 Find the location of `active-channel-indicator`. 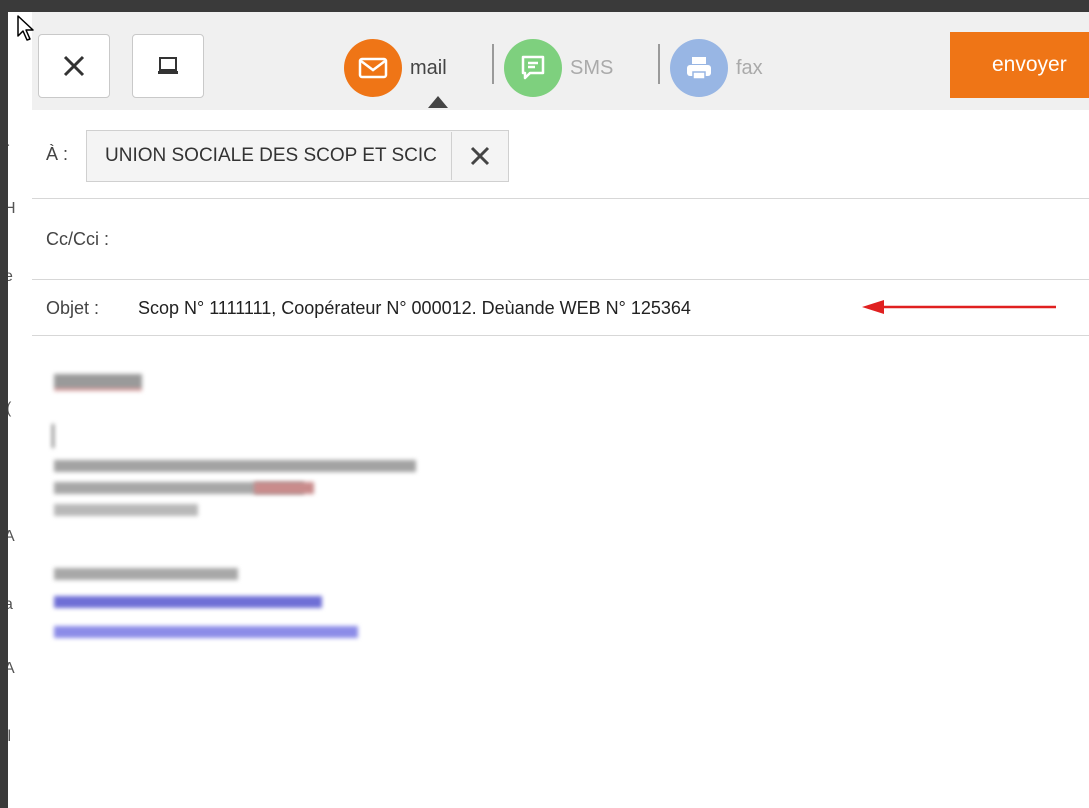

active-channel-indicator is located at coordinates (438, 102).